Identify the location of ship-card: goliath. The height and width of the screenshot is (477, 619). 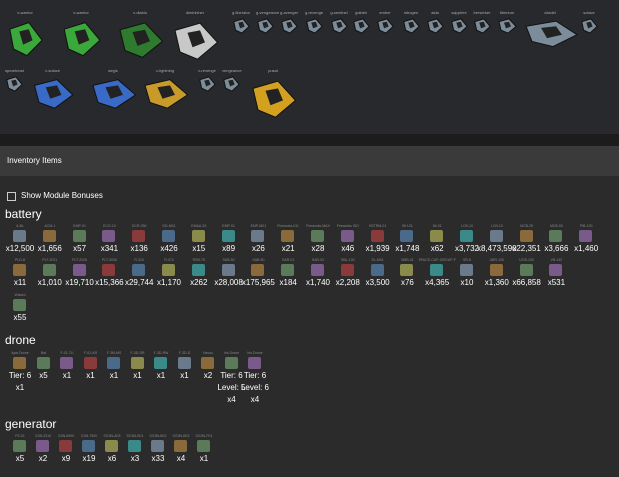
(361, 22).